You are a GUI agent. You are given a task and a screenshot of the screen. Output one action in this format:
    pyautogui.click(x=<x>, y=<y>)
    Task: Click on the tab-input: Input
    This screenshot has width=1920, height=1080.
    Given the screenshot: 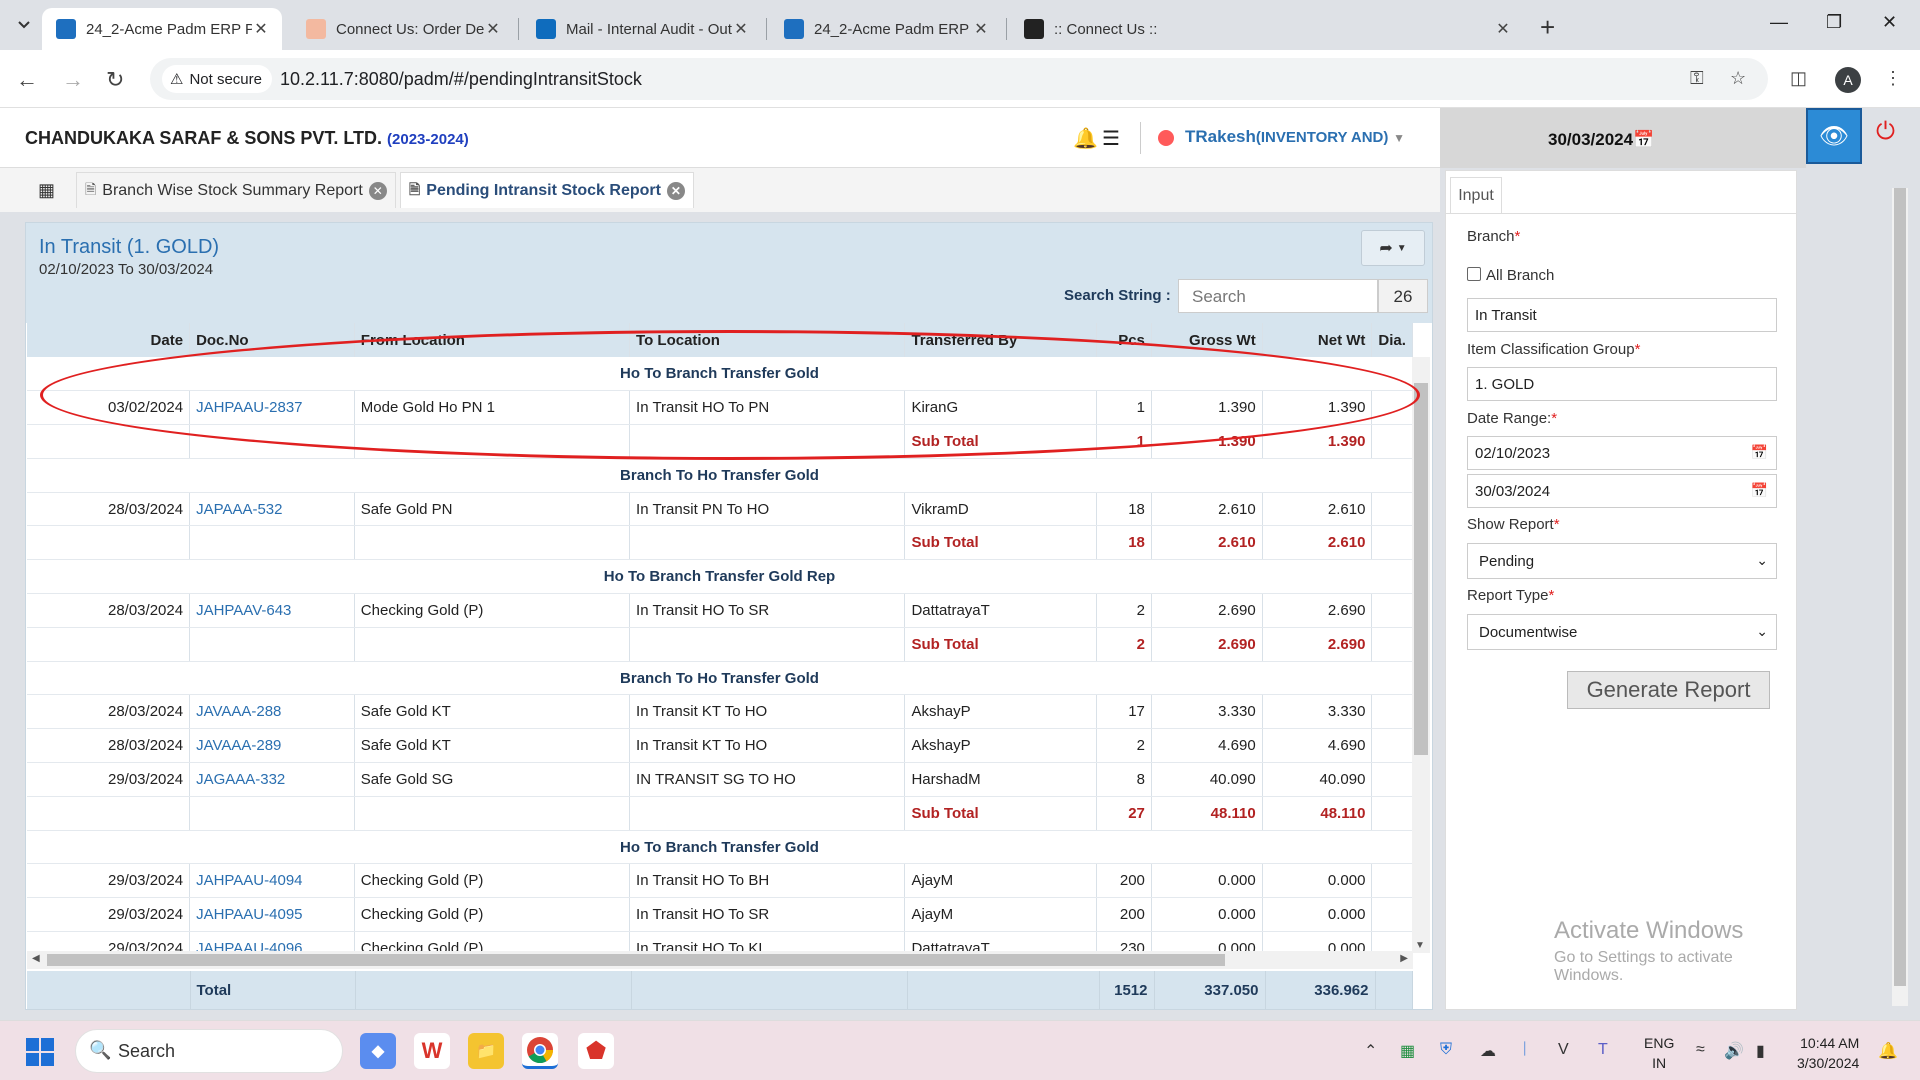 What is the action you would take?
    pyautogui.click(x=1476, y=195)
    